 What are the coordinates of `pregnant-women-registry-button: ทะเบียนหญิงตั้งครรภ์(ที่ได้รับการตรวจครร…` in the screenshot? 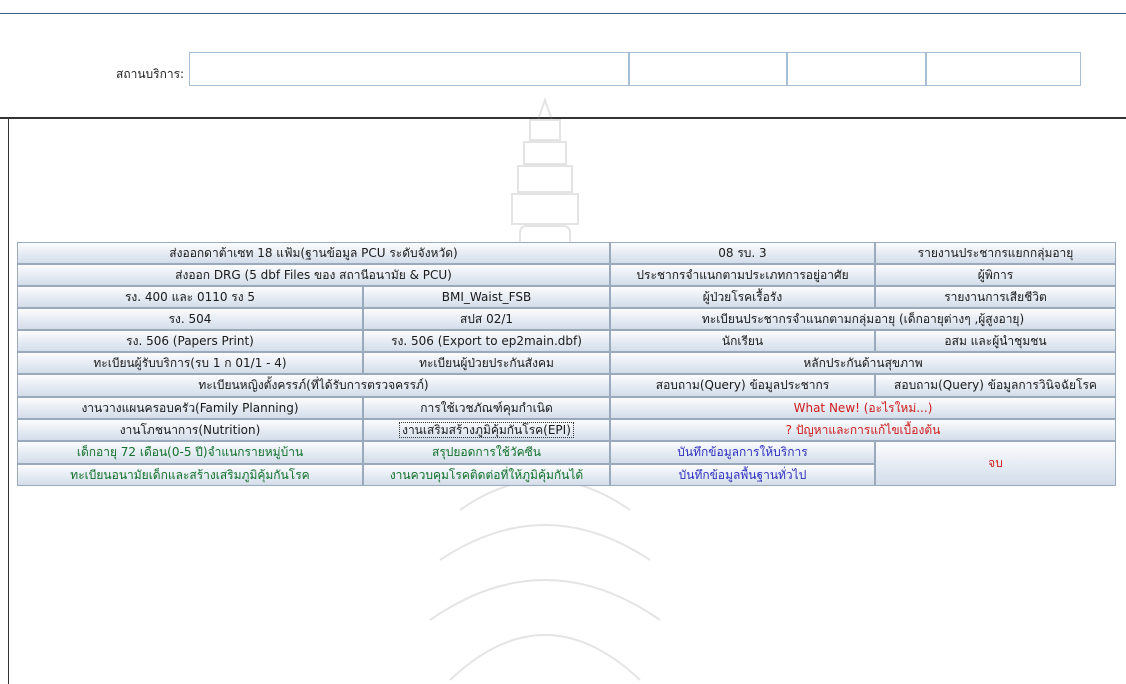 It's located at (313, 385).